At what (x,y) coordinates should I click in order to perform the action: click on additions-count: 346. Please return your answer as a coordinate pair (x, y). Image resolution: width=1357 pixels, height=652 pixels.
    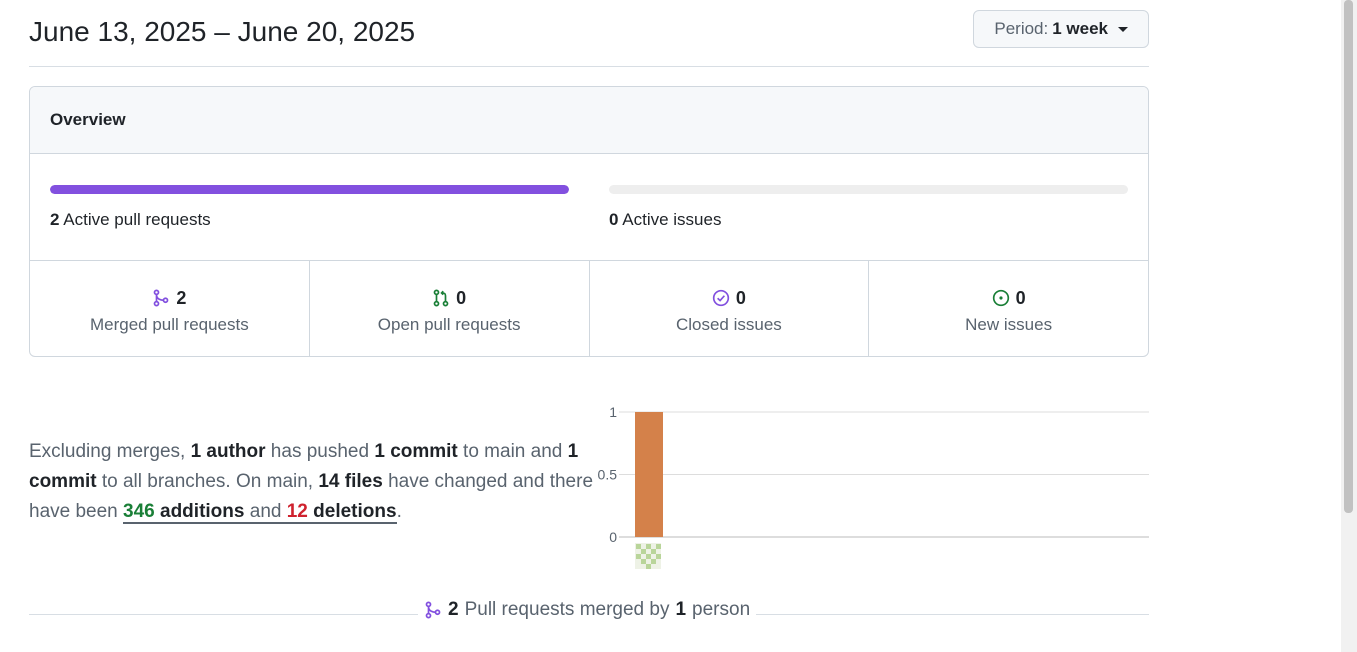
    Looking at the image, I should click on (139, 511).